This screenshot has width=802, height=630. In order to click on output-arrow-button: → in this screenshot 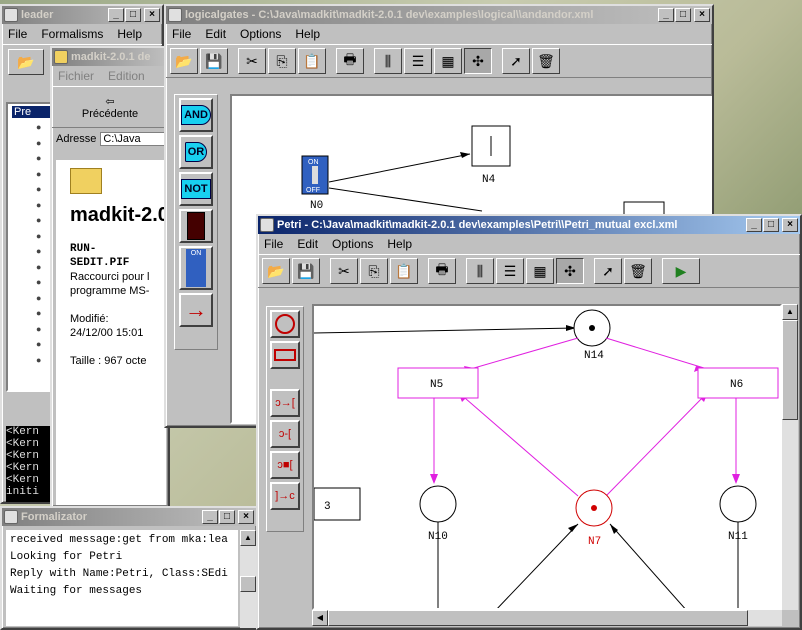, I will do `click(196, 310)`.